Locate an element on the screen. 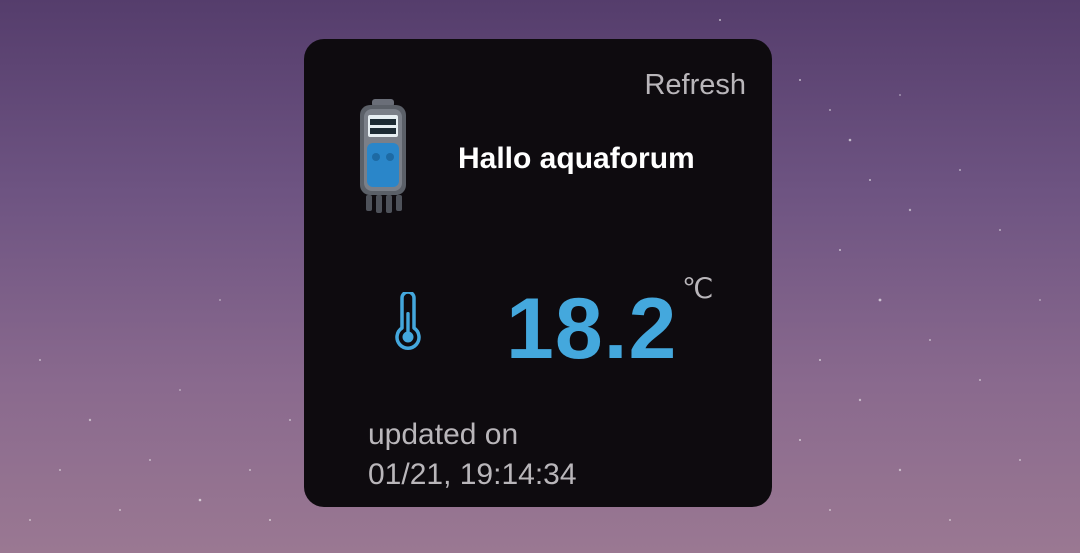 The image size is (1080, 553). aquarium-controller-icon is located at coordinates (383, 156).